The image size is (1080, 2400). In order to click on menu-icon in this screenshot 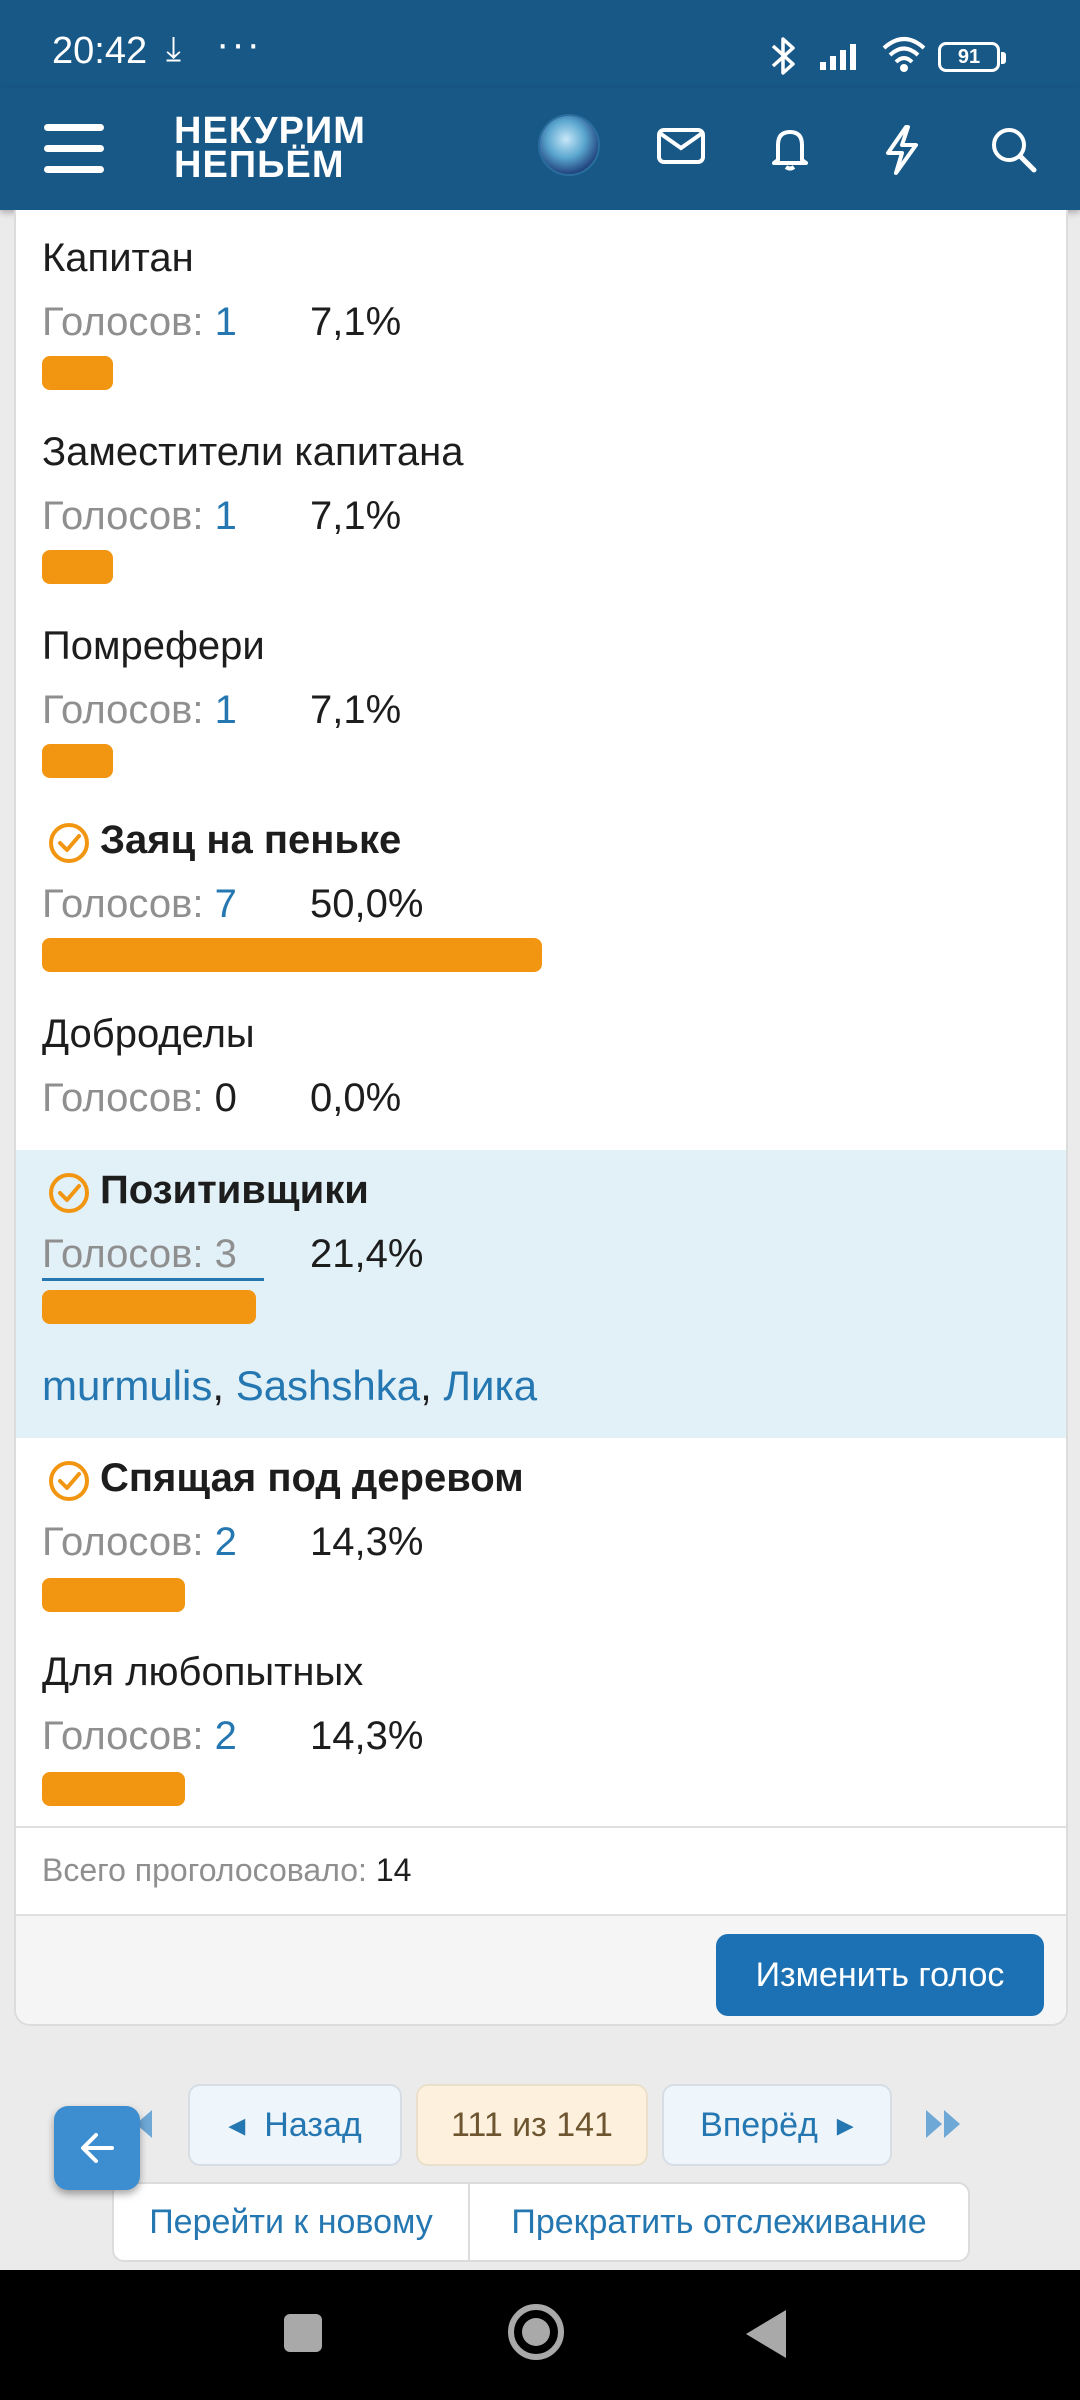, I will do `click(74, 149)`.